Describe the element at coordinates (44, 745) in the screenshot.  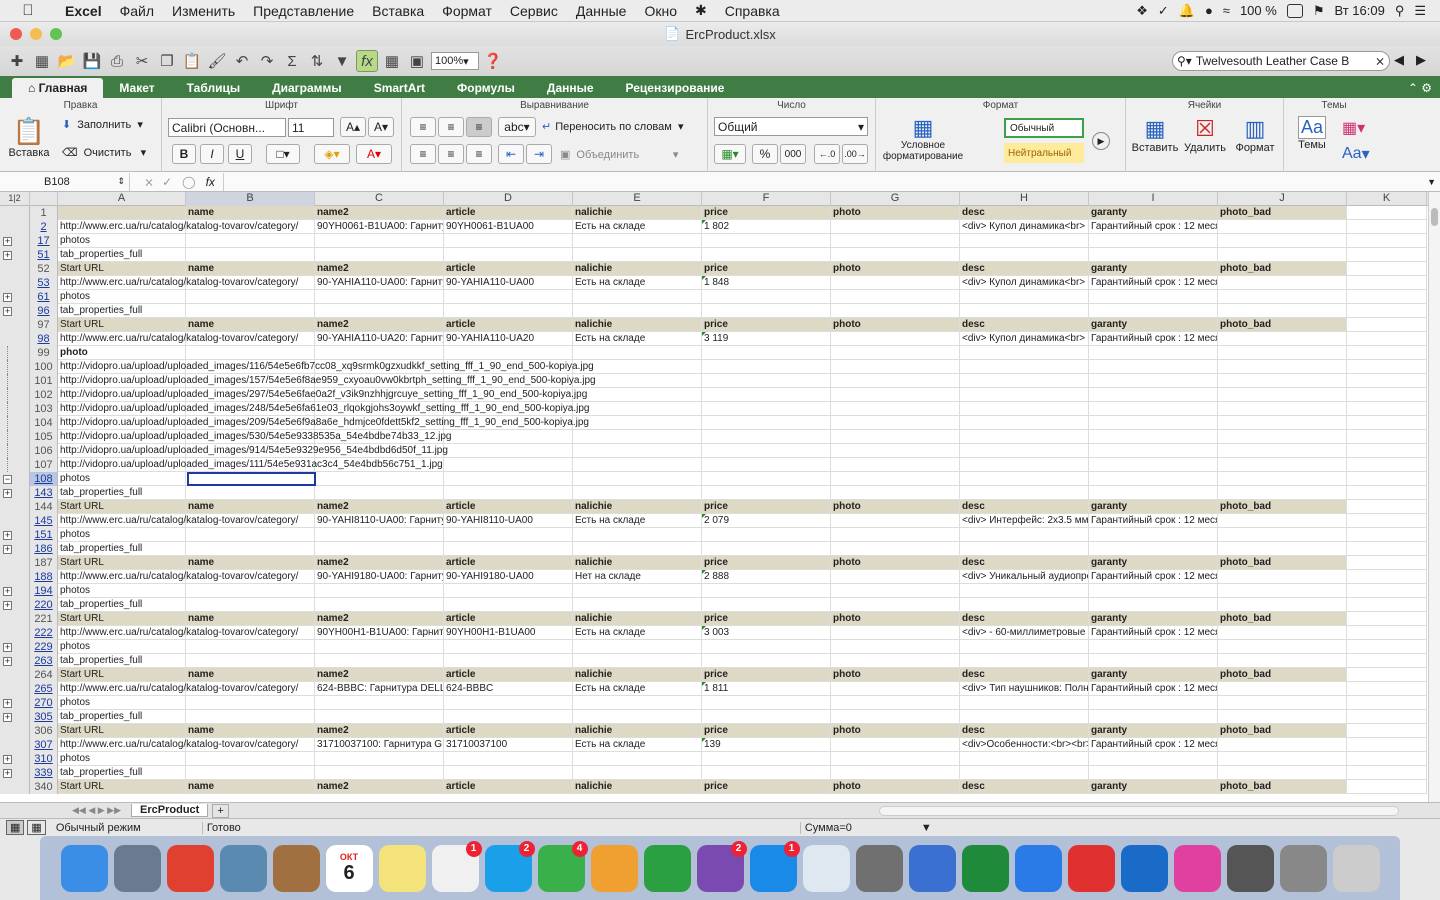
I see `row-number: 307` at that location.